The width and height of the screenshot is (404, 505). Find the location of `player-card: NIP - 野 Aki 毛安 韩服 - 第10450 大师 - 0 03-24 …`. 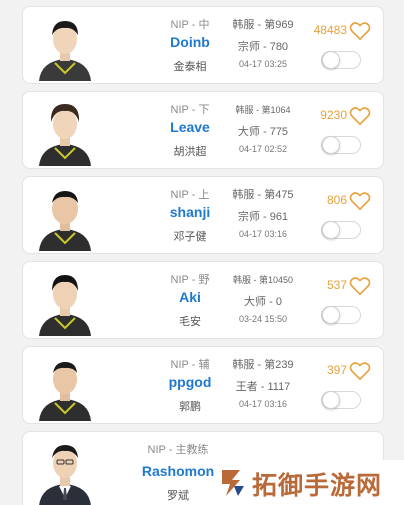

player-card: NIP - 野 Aki 毛安 韩服 - 第10450 大师 - 0 03-24 … is located at coordinates (203, 300).